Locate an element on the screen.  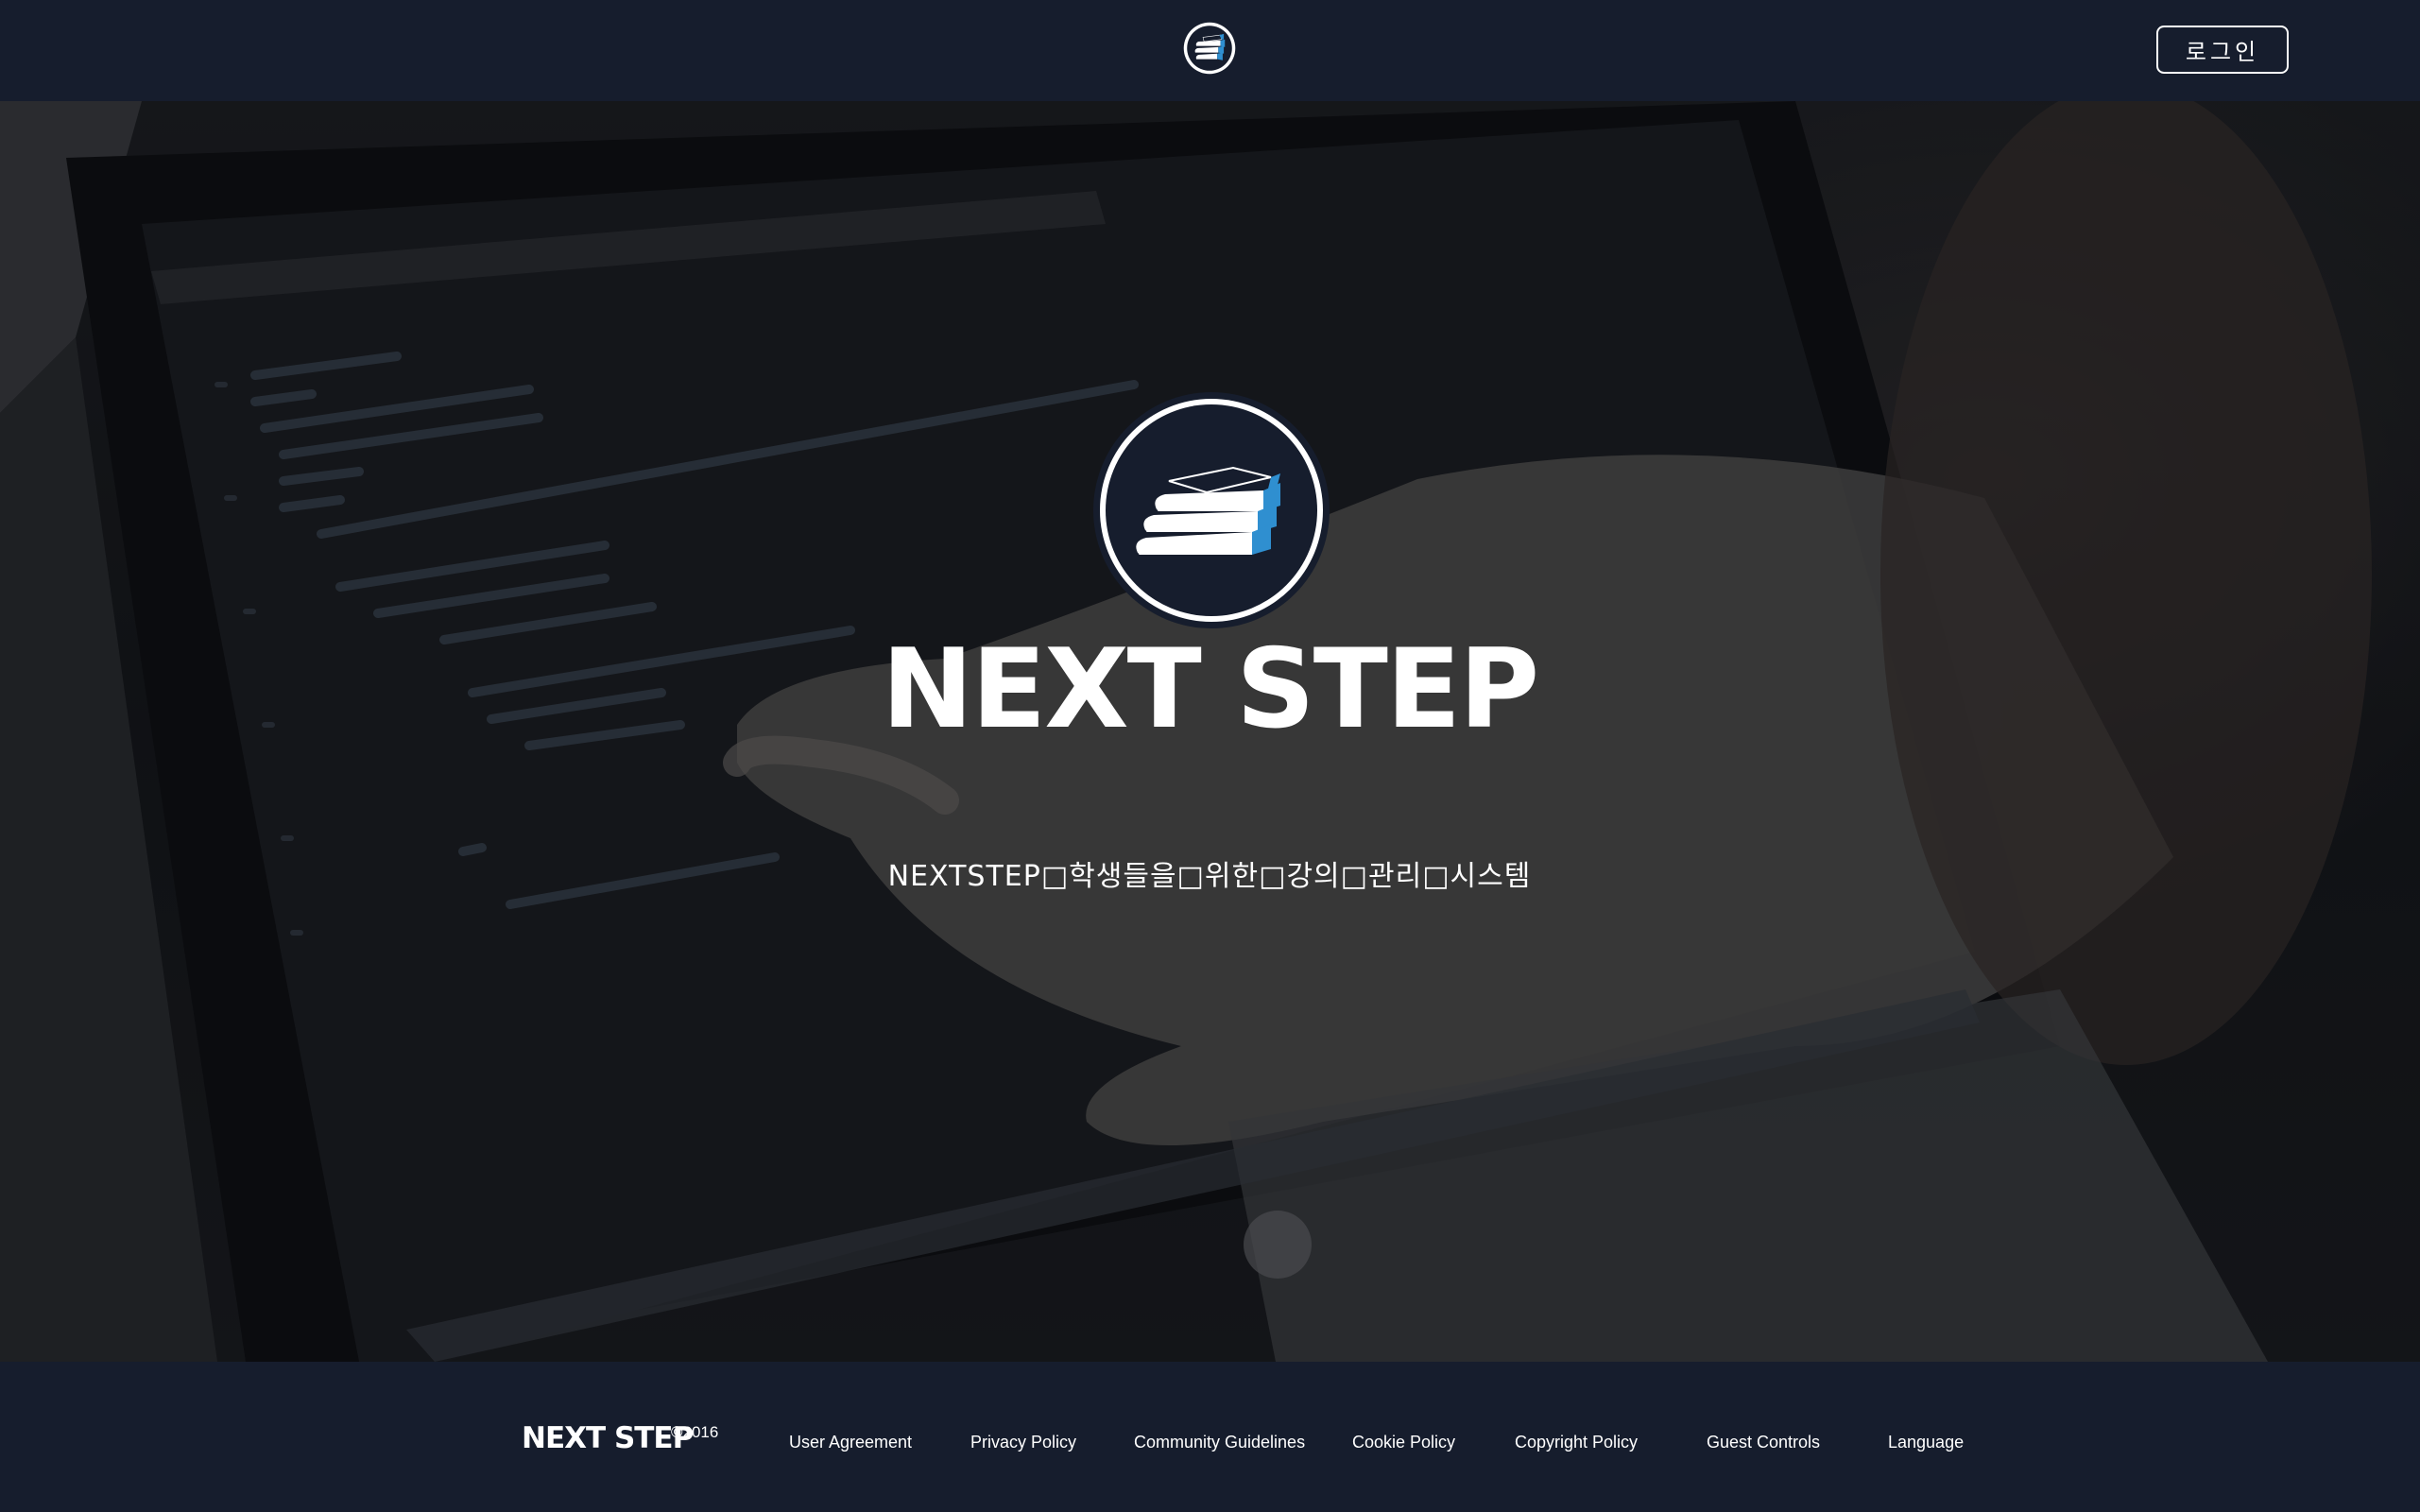
footer-link-user-agreement: User Agreement is located at coordinates (850, 1442).